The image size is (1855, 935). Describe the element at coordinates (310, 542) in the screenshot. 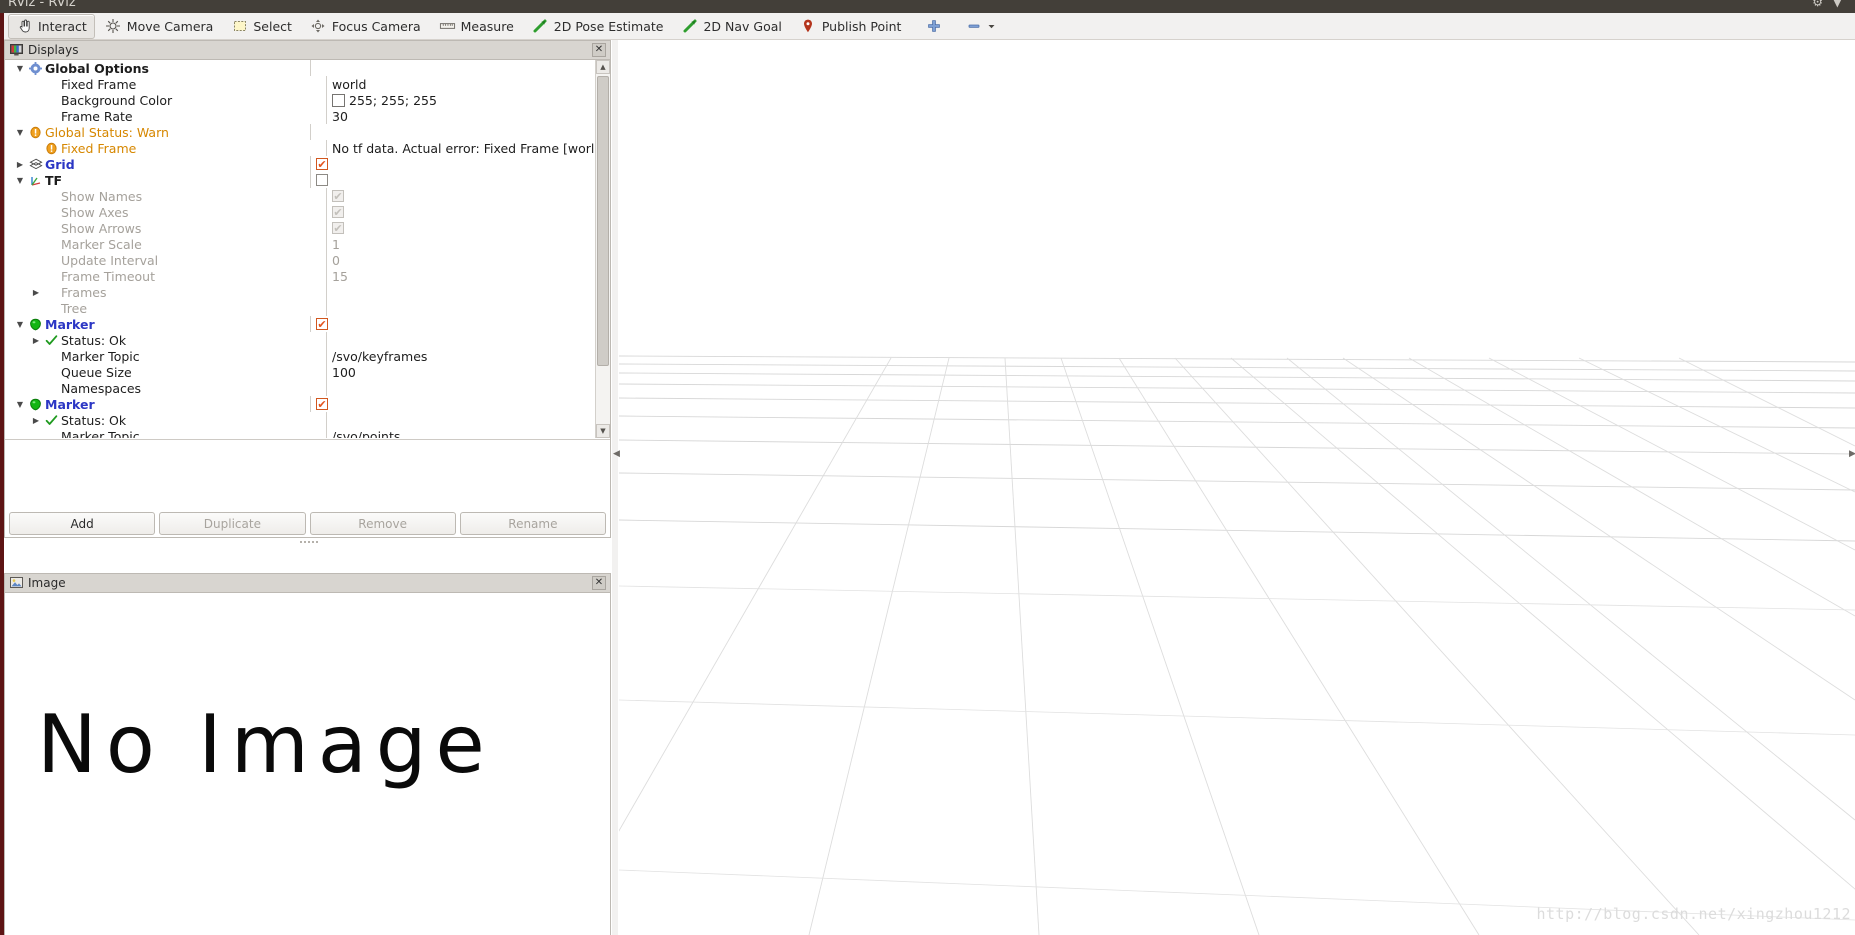

I see `panel-resize-grip` at that location.